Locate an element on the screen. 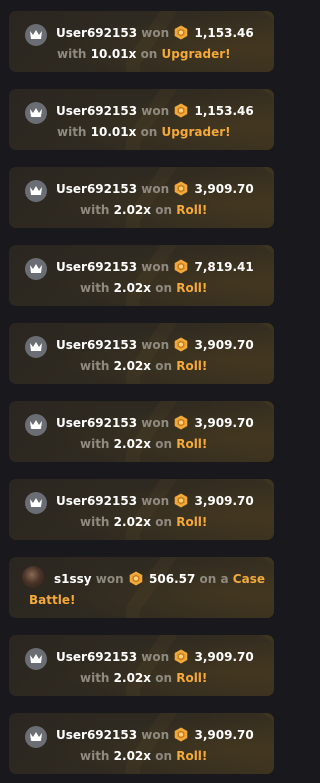  user-photo-avatar is located at coordinates (33, 577).